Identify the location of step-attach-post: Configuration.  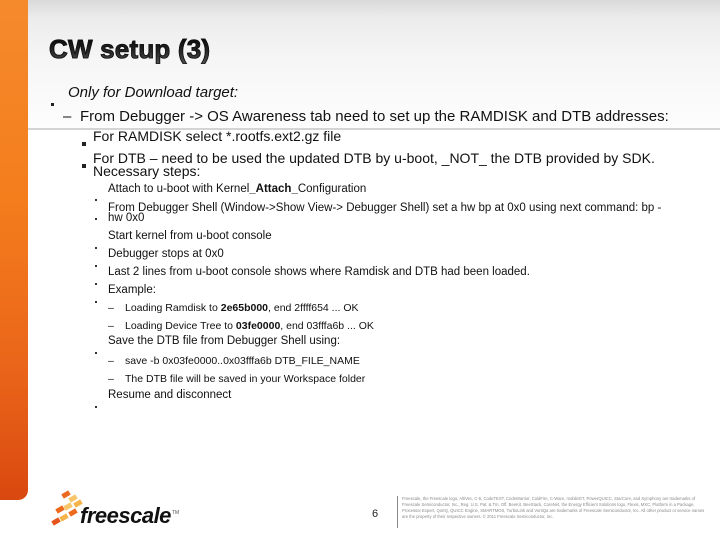
(332, 189).